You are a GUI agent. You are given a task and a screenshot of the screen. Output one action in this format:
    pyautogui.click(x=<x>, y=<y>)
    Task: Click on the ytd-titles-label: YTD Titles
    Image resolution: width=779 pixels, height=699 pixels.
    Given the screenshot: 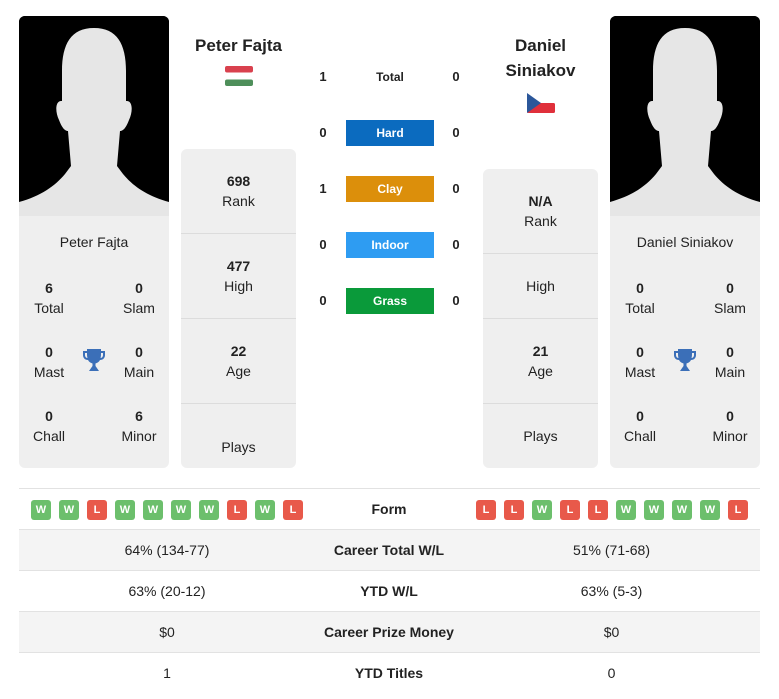 What is the action you would take?
    pyautogui.click(x=389, y=673)
    